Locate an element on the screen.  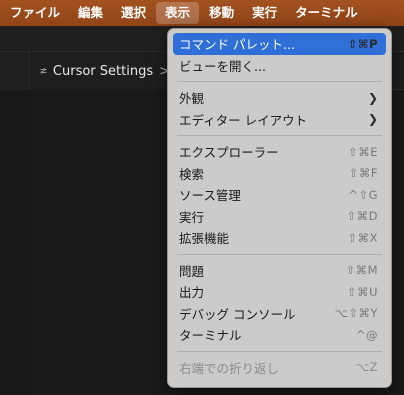
menu-item-label: ターミナル is located at coordinates (210, 336).